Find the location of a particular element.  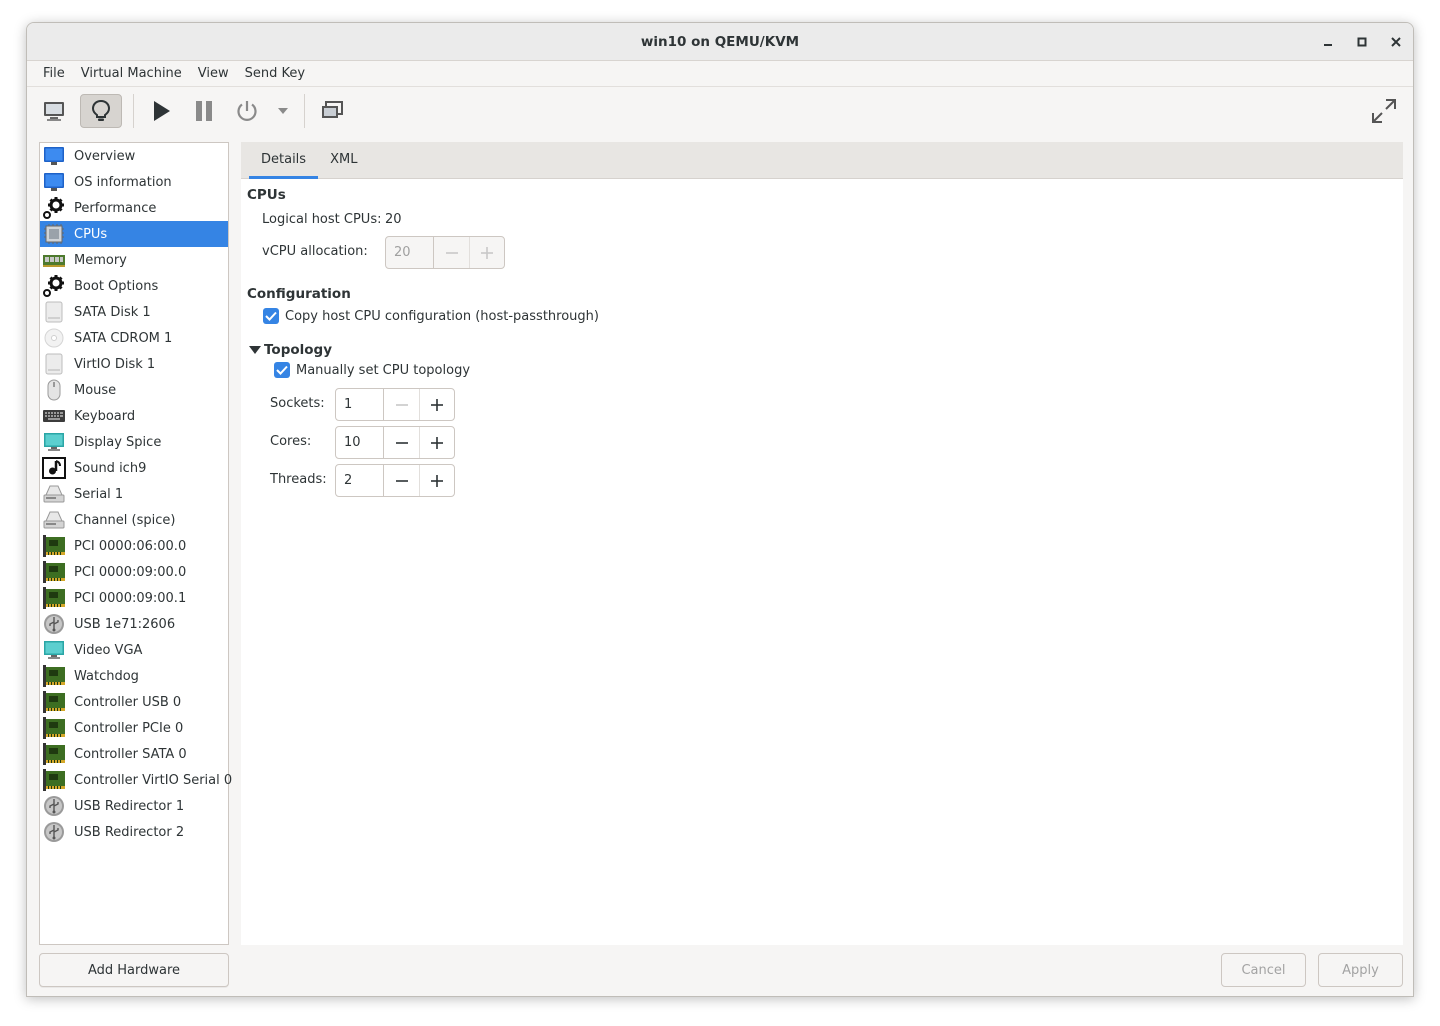

sidebar-item-label: Controller VirtIO Serial 0 is located at coordinates (153, 780).